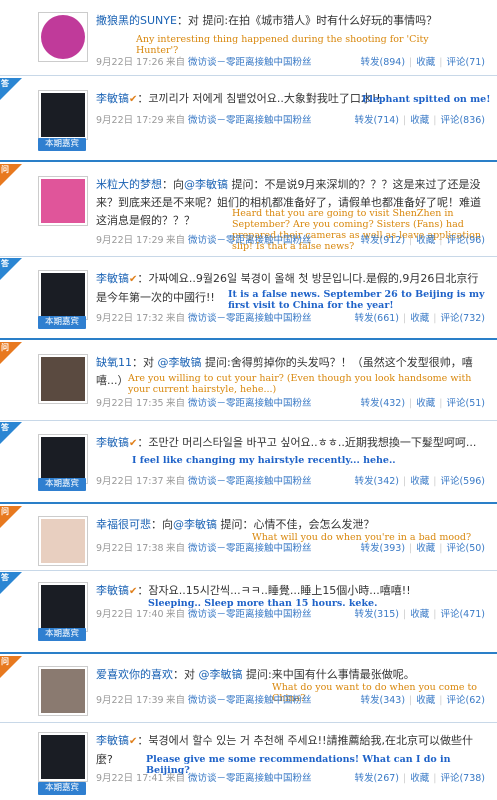  I want to click on post-actions: 转发(912) | 收藏 | 评论(96), so click(422, 240).